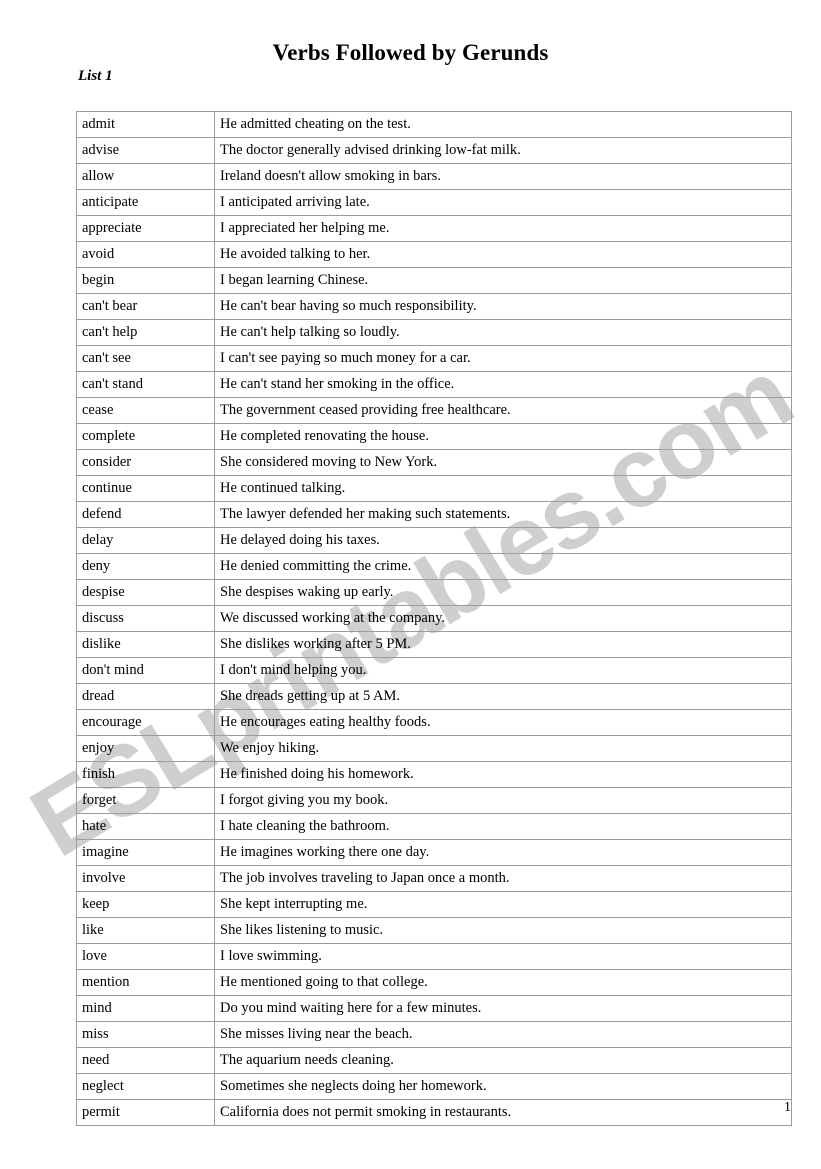  Describe the element at coordinates (787, 1107) in the screenshot. I see `page-number: 1` at that location.